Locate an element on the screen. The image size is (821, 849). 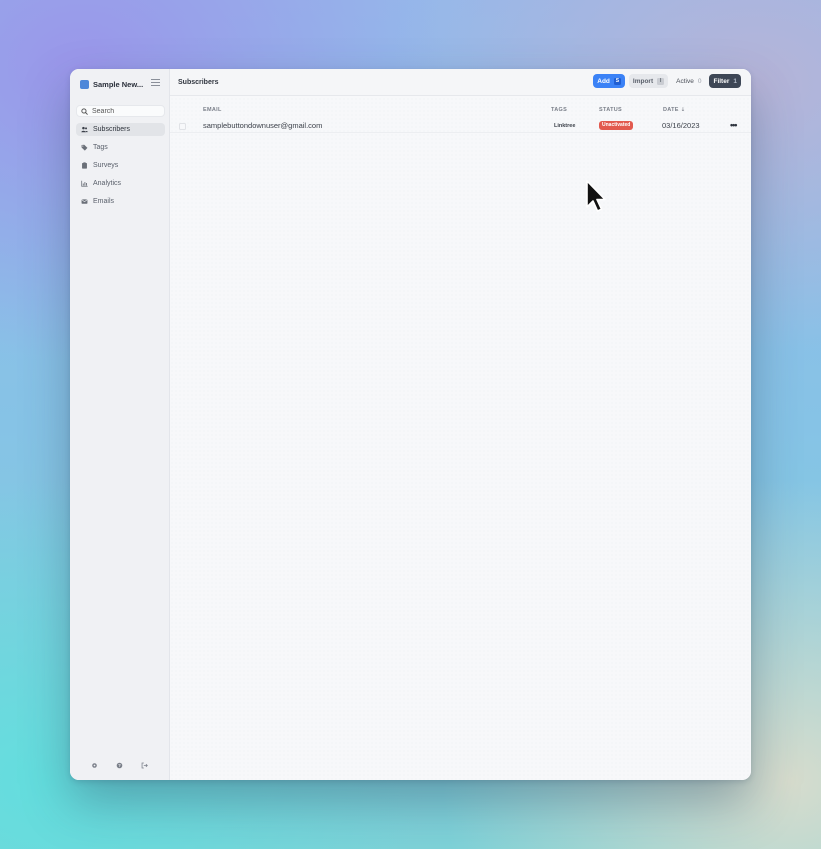
add-shortcut: S is located at coordinates (617, 81).